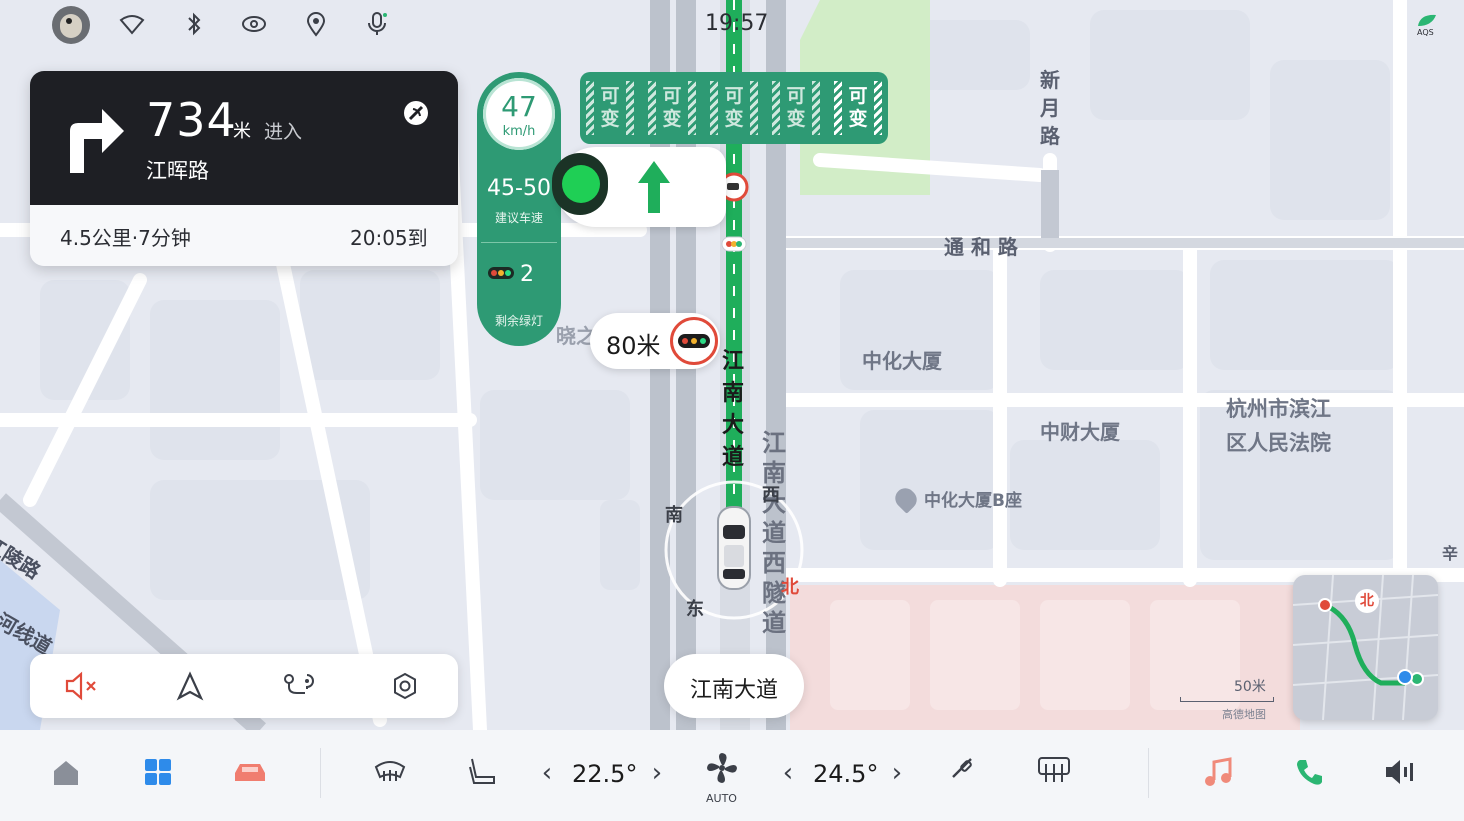 This screenshot has height=821, width=1464. What do you see at coordinates (298, 686) in the screenshot?
I see `route-button` at bounding box center [298, 686].